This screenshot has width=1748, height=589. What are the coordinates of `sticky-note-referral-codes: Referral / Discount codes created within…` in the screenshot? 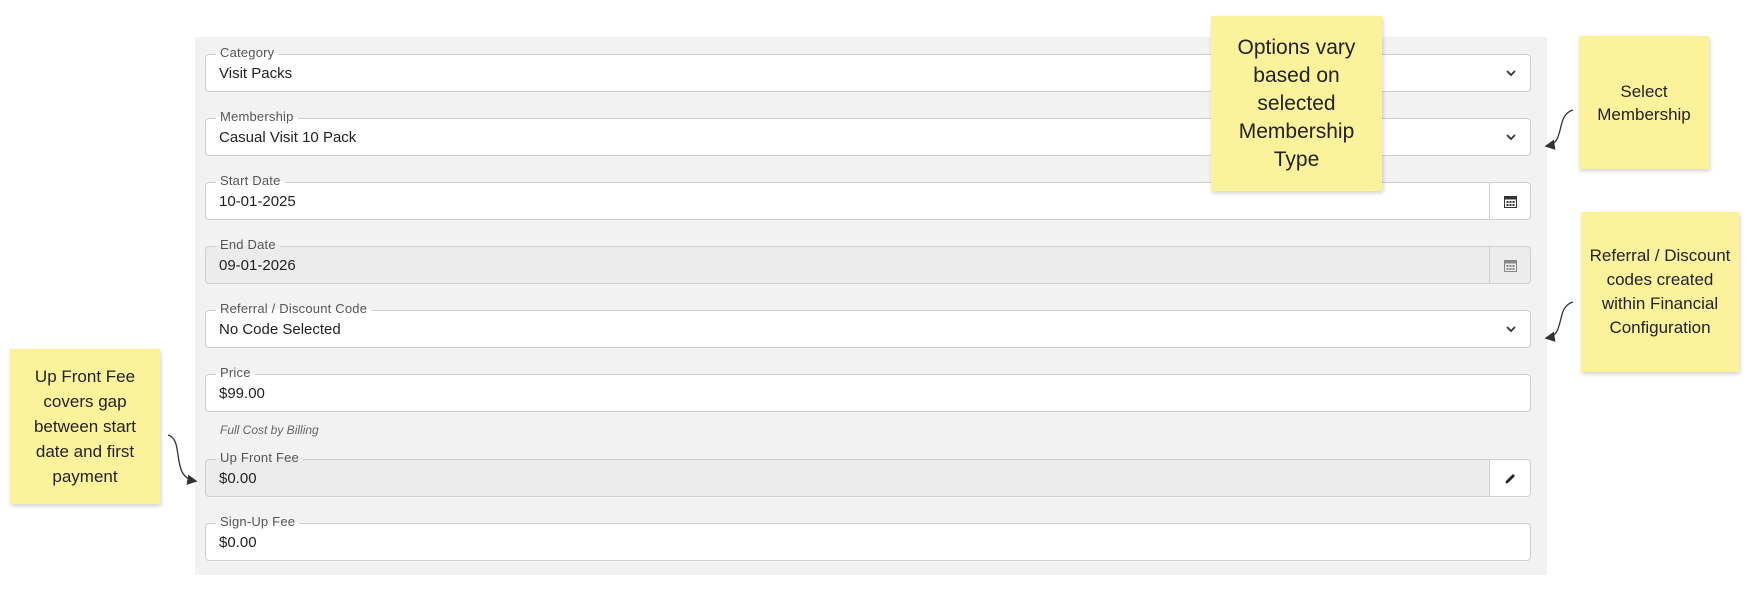 It's located at (1660, 292).